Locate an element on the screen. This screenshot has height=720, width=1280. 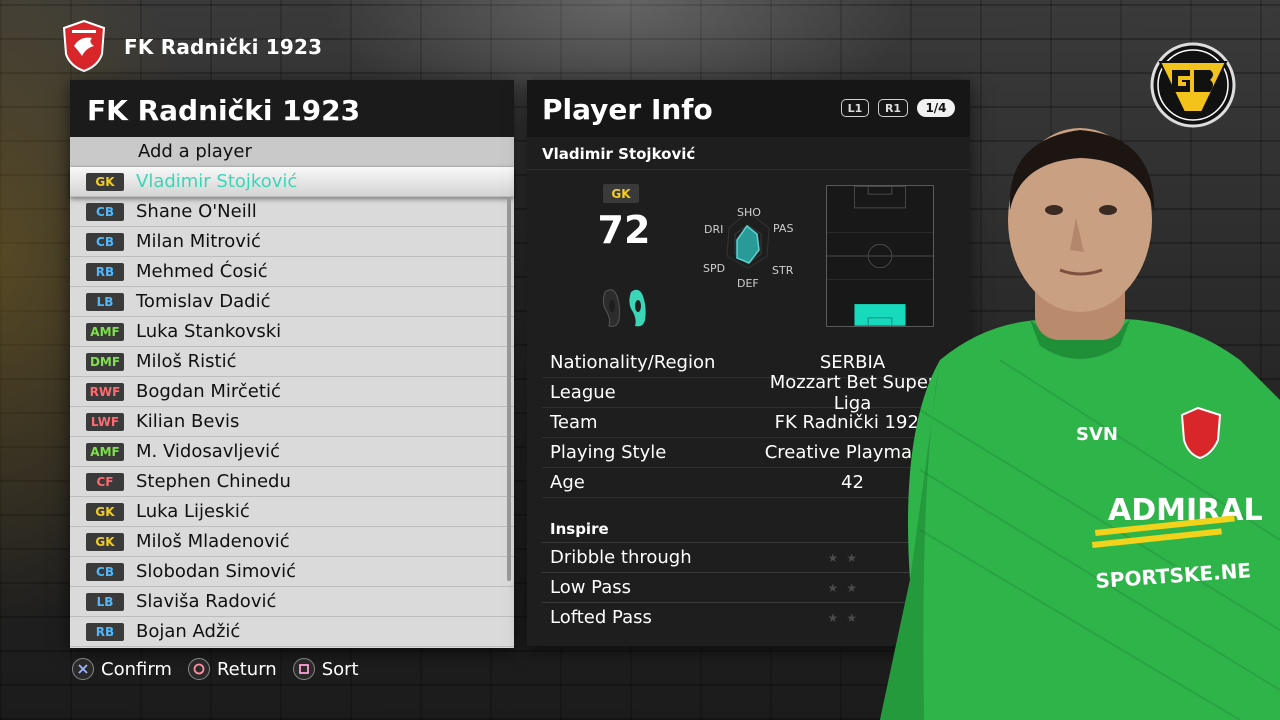
player-row: LB Tomislav Dadić is located at coordinates (292, 302).